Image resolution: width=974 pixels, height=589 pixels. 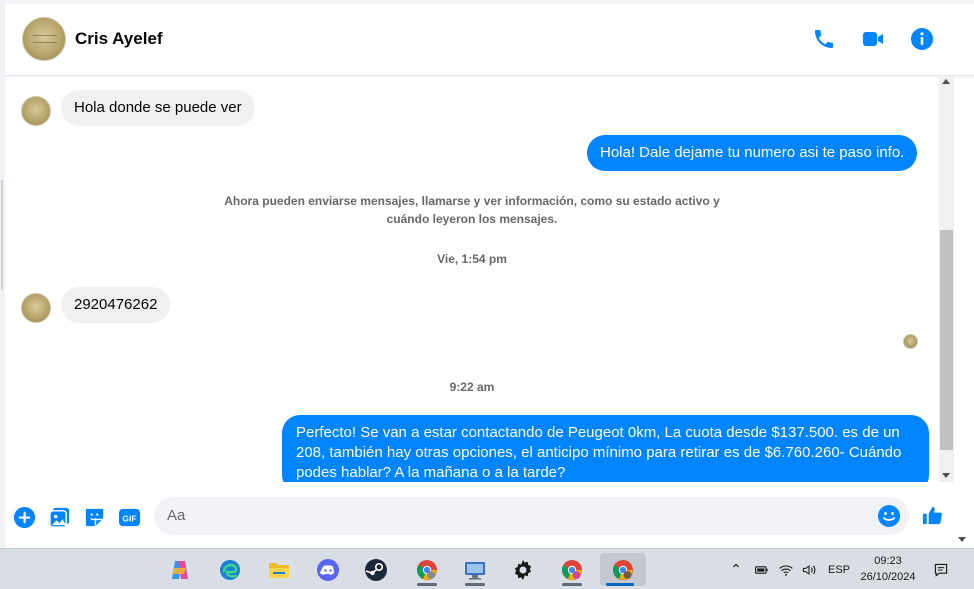 I want to click on remote-desktop-icon, so click(x=475, y=569).